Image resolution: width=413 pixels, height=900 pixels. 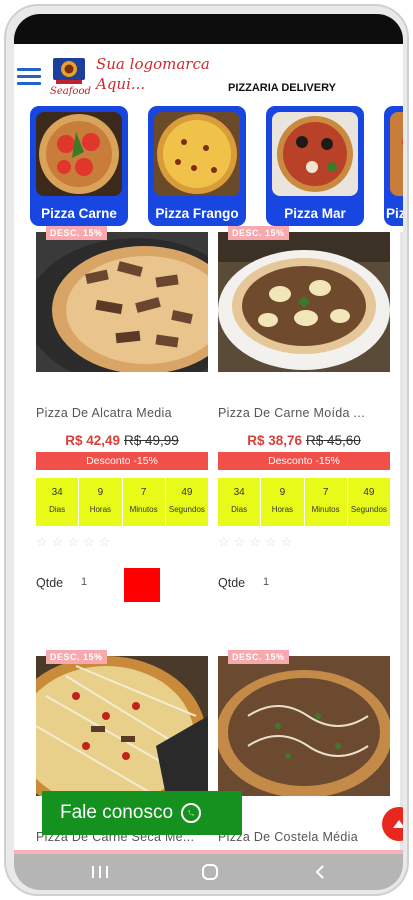 I want to click on whatsapp-icon, so click(x=191, y=813).